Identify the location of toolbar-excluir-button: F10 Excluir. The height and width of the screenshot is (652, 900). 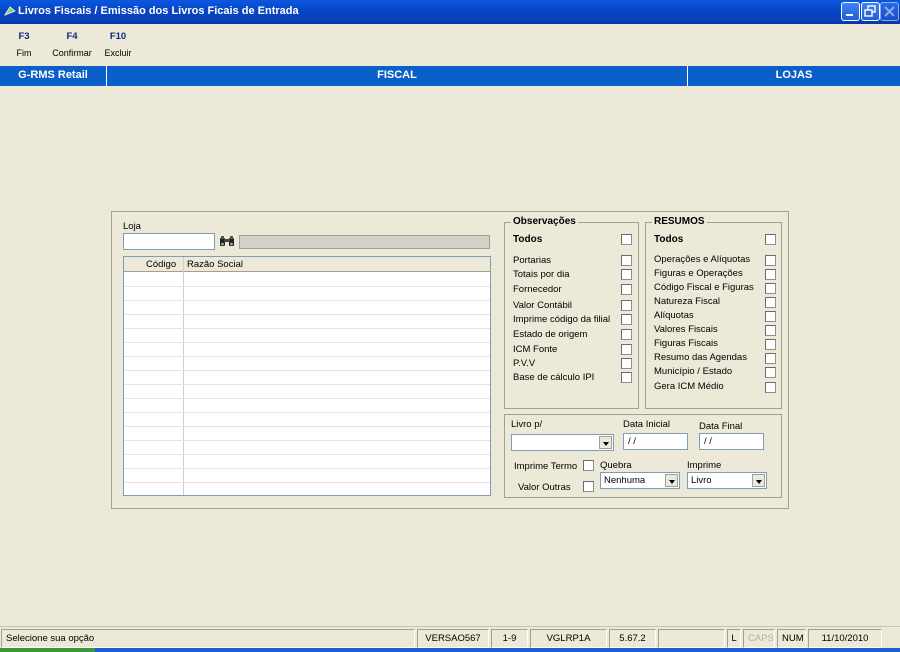
(118, 45).